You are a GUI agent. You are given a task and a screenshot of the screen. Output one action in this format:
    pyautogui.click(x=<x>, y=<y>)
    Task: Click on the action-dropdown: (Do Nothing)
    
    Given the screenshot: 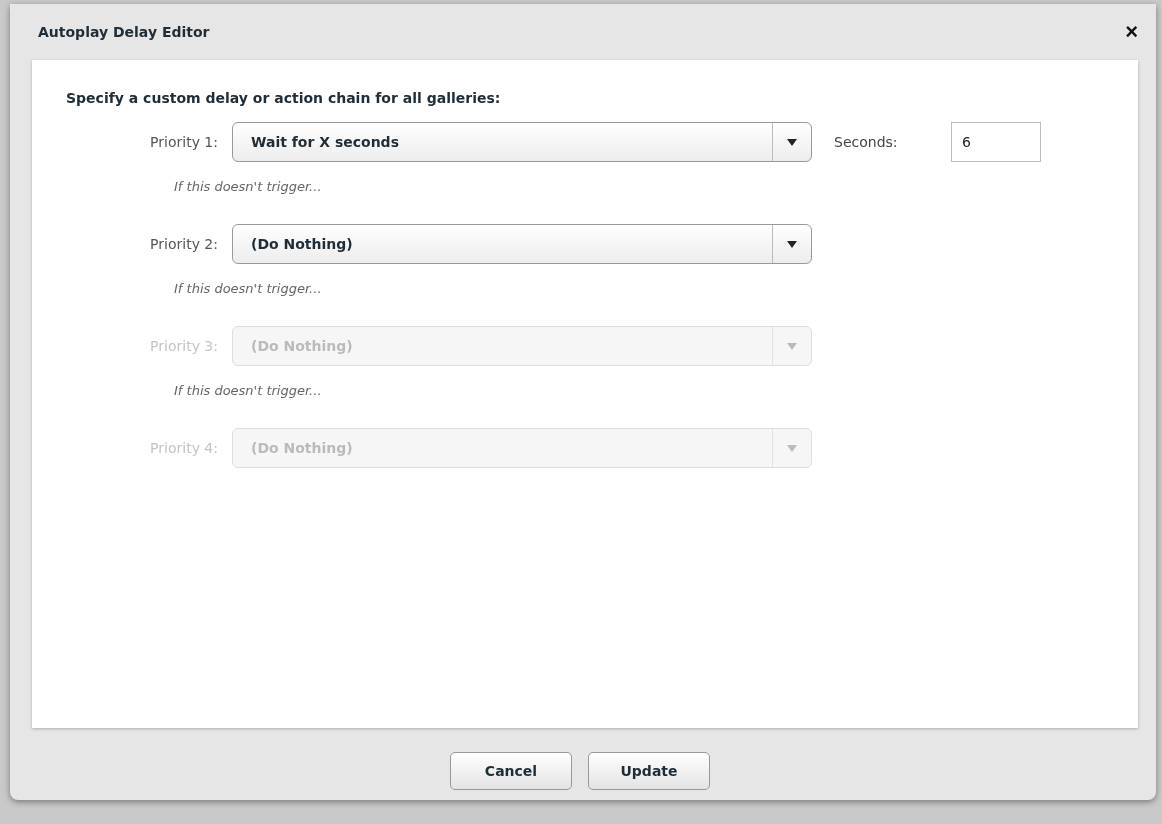 What is the action you would take?
    pyautogui.click(x=522, y=244)
    